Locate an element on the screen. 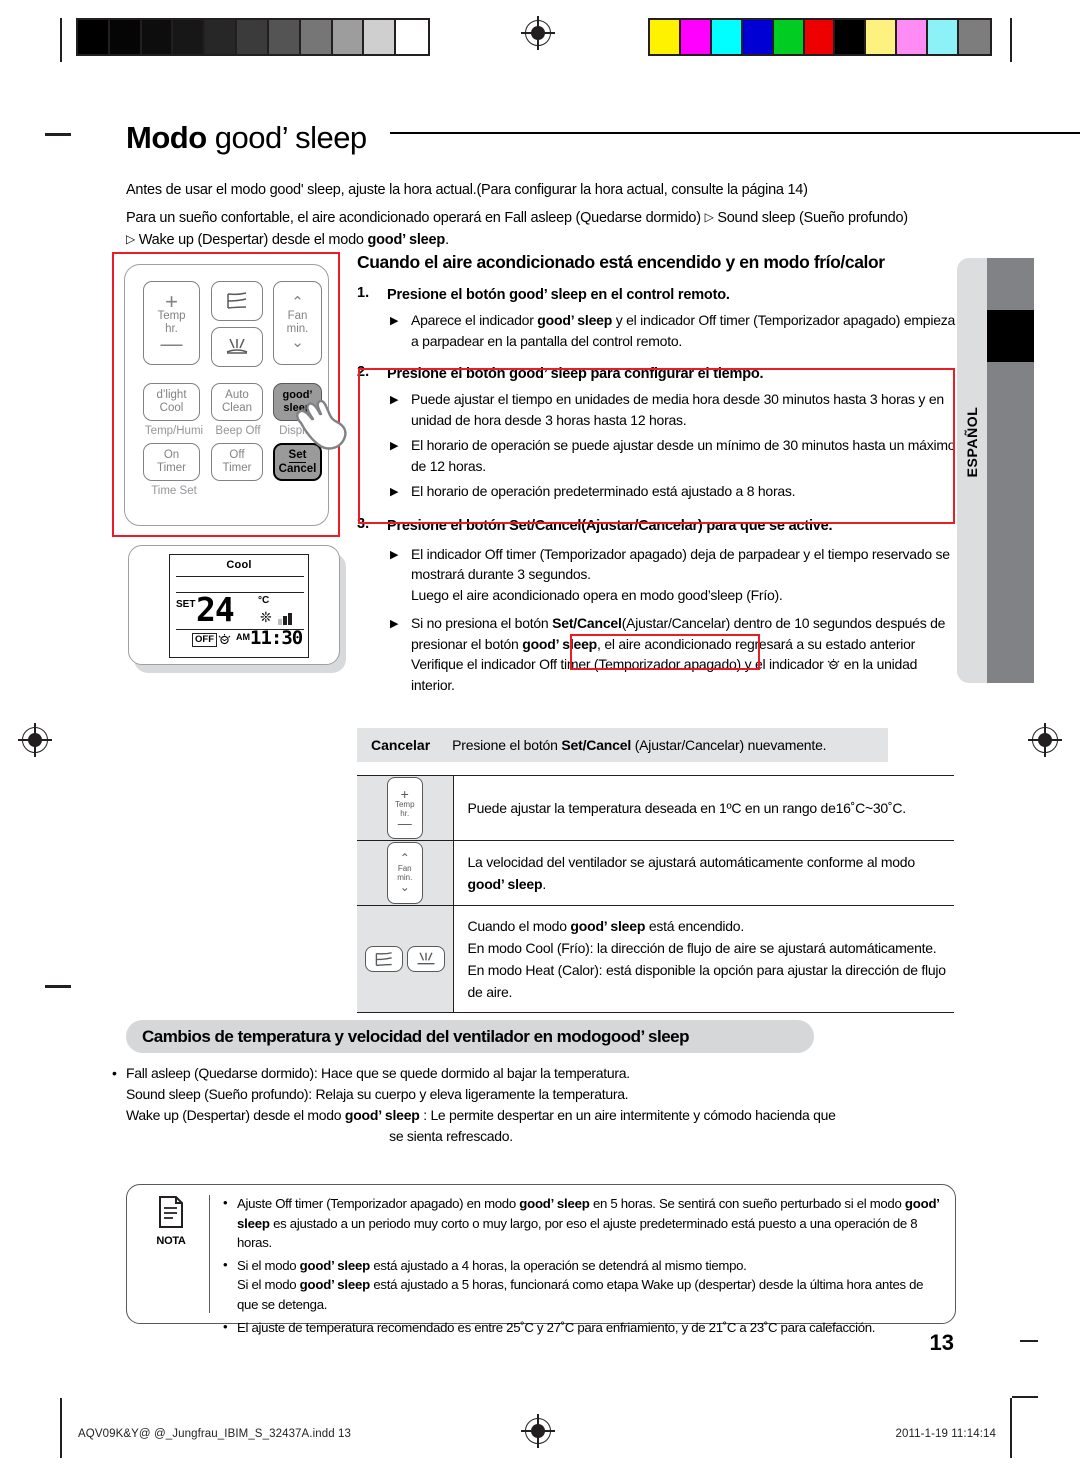  language-index-active-marker is located at coordinates (1010, 336).